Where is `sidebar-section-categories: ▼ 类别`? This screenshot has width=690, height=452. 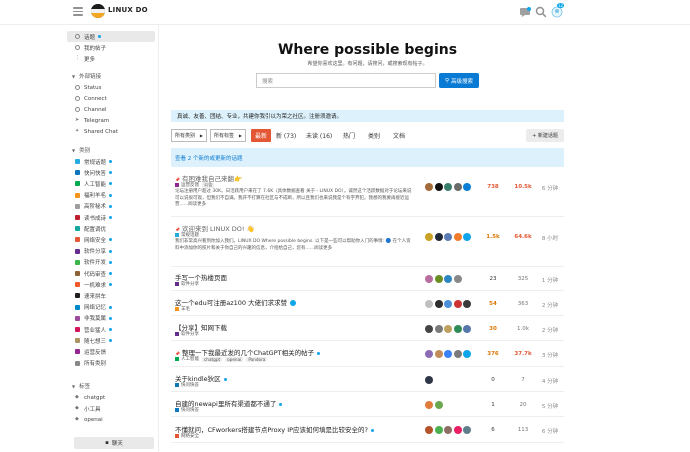
sidebar-section-categories: ▼ 类别 is located at coordinates (81, 150).